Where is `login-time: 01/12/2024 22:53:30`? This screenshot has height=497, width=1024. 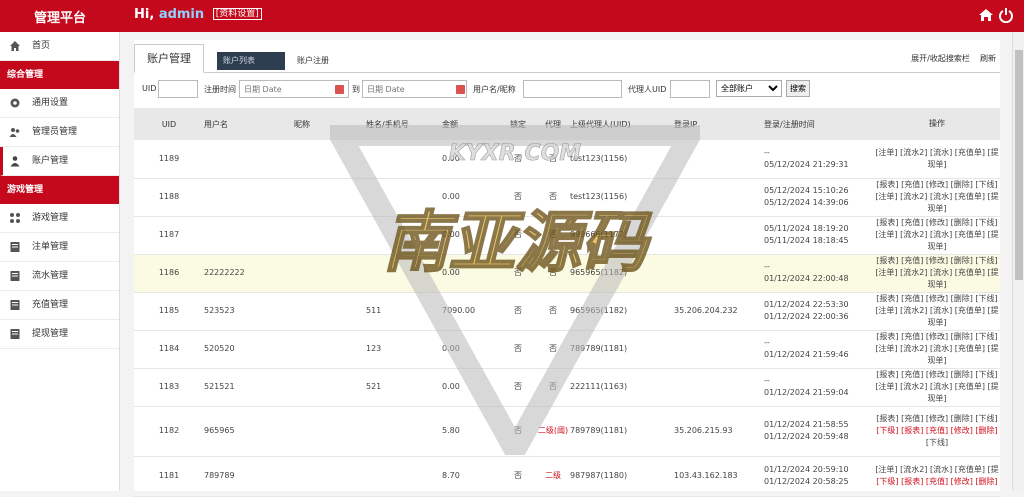
login-time: 01/12/2024 22:53:30 is located at coordinates (806, 304).